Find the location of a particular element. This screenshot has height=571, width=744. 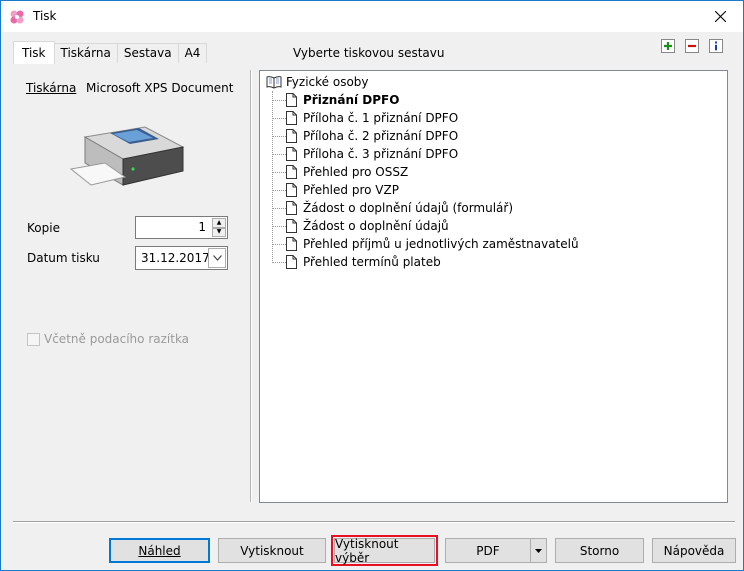

help-button: Nápověda is located at coordinates (694, 550).